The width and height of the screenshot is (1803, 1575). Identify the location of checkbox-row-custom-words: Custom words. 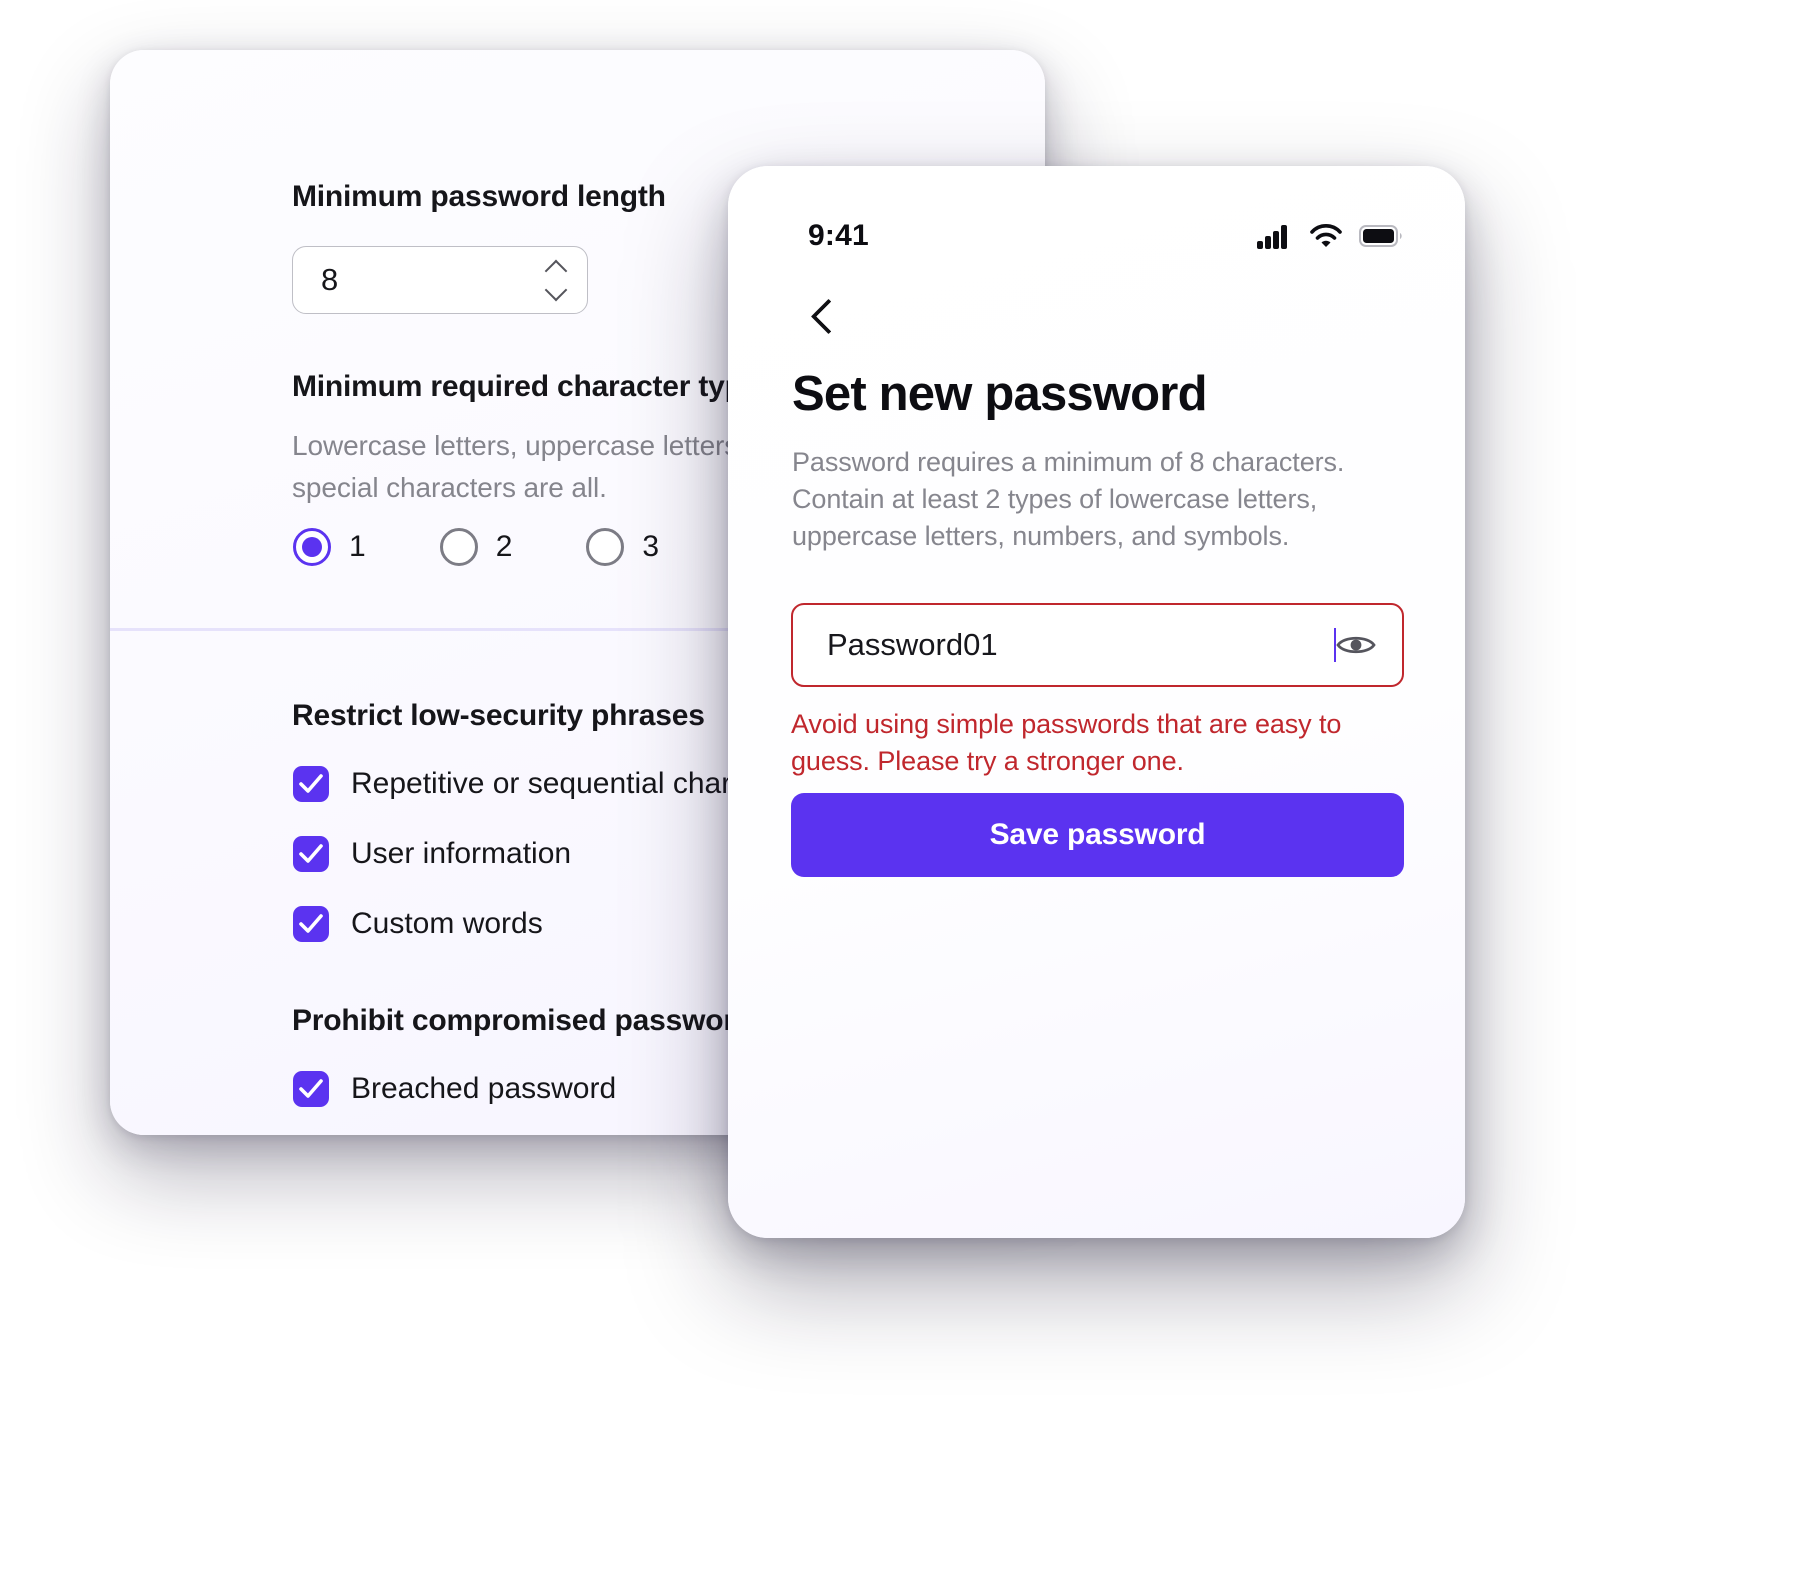
(418, 924).